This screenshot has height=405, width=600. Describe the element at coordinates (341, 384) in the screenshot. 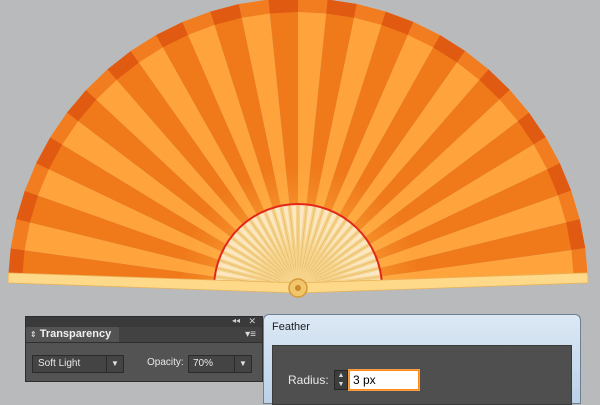

I see `stepper-down-icon: ▼` at that location.